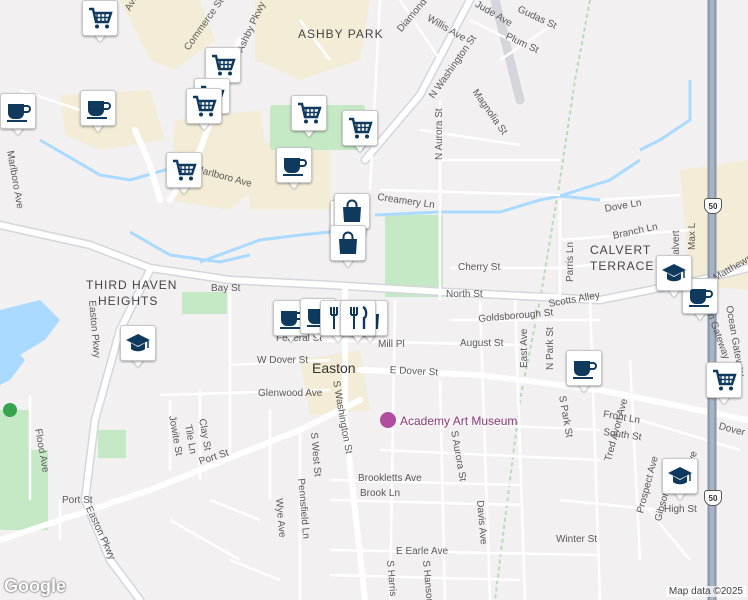 Image resolution: width=748 pixels, height=600 pixels. I want to click on street-label: Cherry St, so click(479, 267).